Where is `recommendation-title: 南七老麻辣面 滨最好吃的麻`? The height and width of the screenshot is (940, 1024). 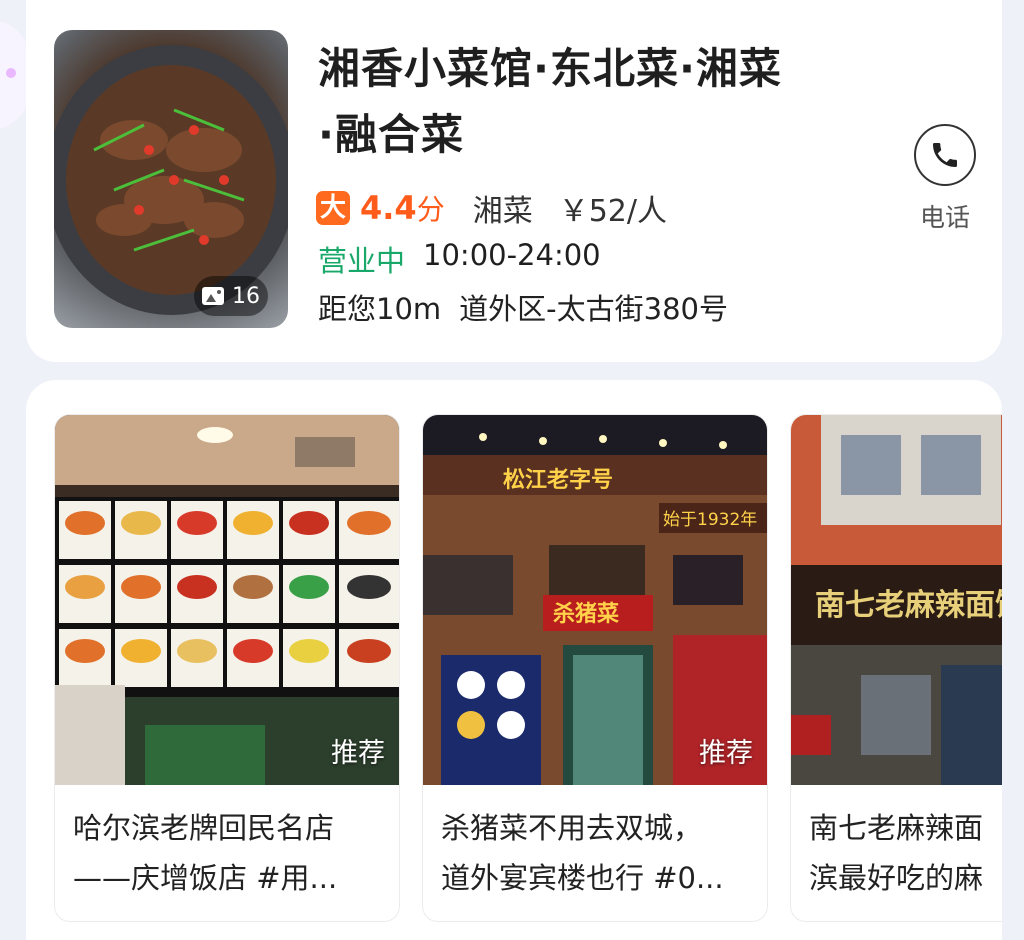 recommendation-title: 南七老麻辣面 滨最好吃的麻 is located at coordinates (896, 853).